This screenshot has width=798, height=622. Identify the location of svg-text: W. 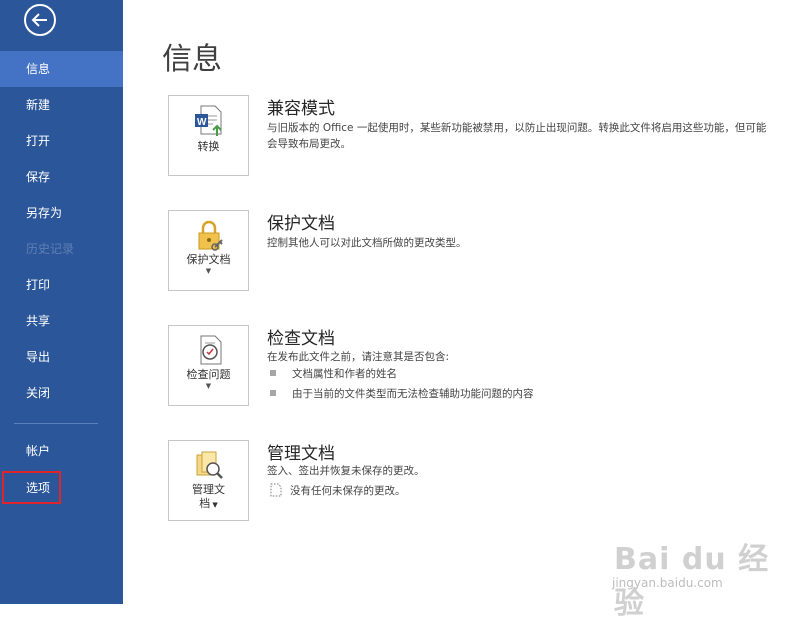
(202, 122).